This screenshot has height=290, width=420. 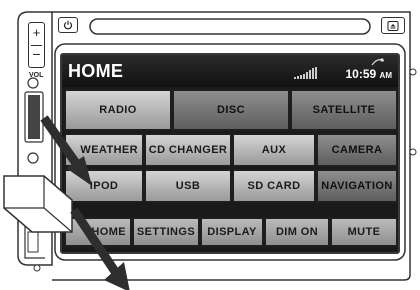 I want to click on card-icon, so click(x=38, y=204).